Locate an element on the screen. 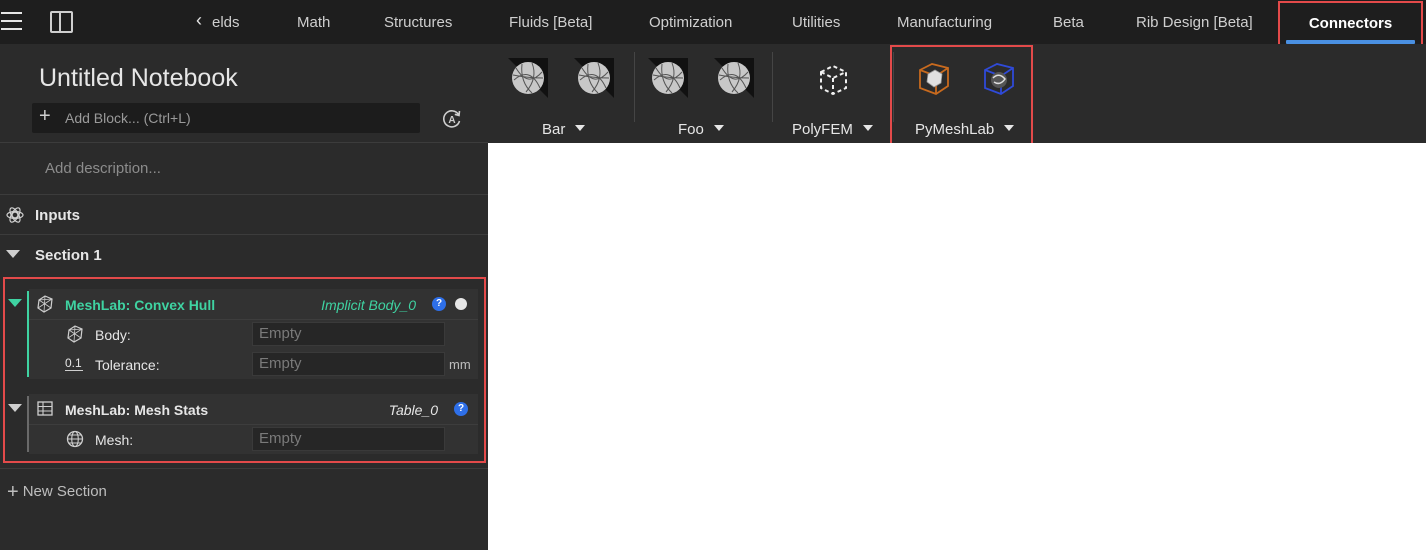  inputs-icon is located at coordinates (15, 215).